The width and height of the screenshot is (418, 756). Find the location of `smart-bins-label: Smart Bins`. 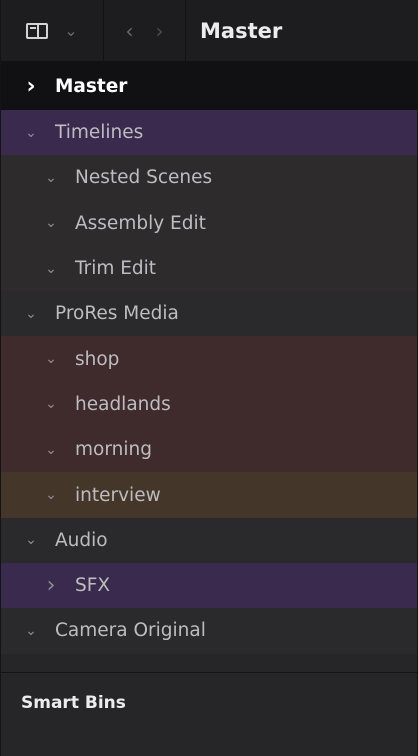

smart-bins-label: Smart Bins is located at coordinates (73, 703).